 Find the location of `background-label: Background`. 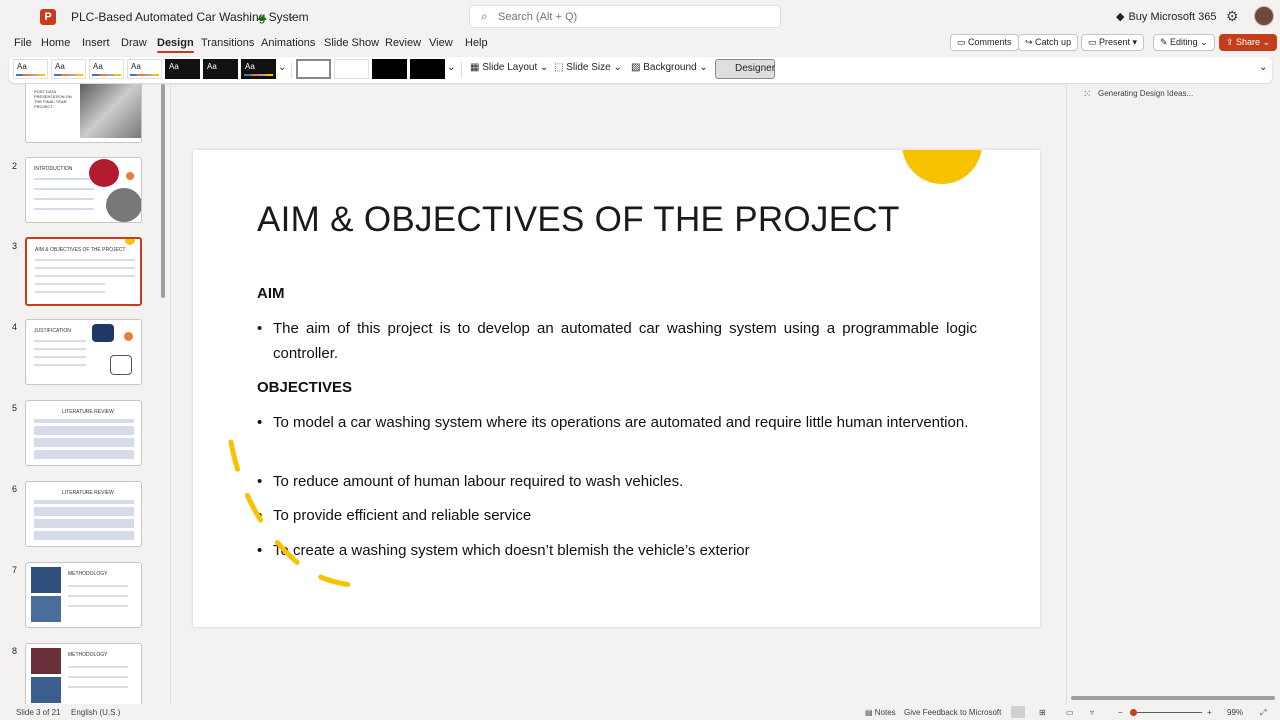

background-label: Background is located at coordinates (670, 67).